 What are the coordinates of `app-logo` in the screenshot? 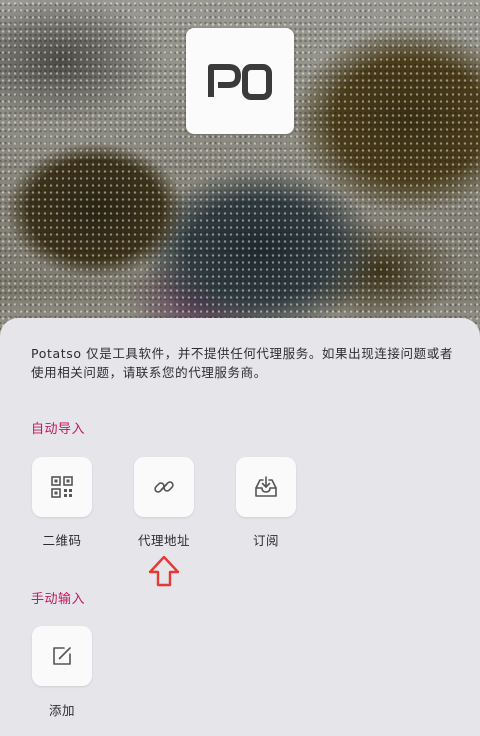 It's located at (240, 81).